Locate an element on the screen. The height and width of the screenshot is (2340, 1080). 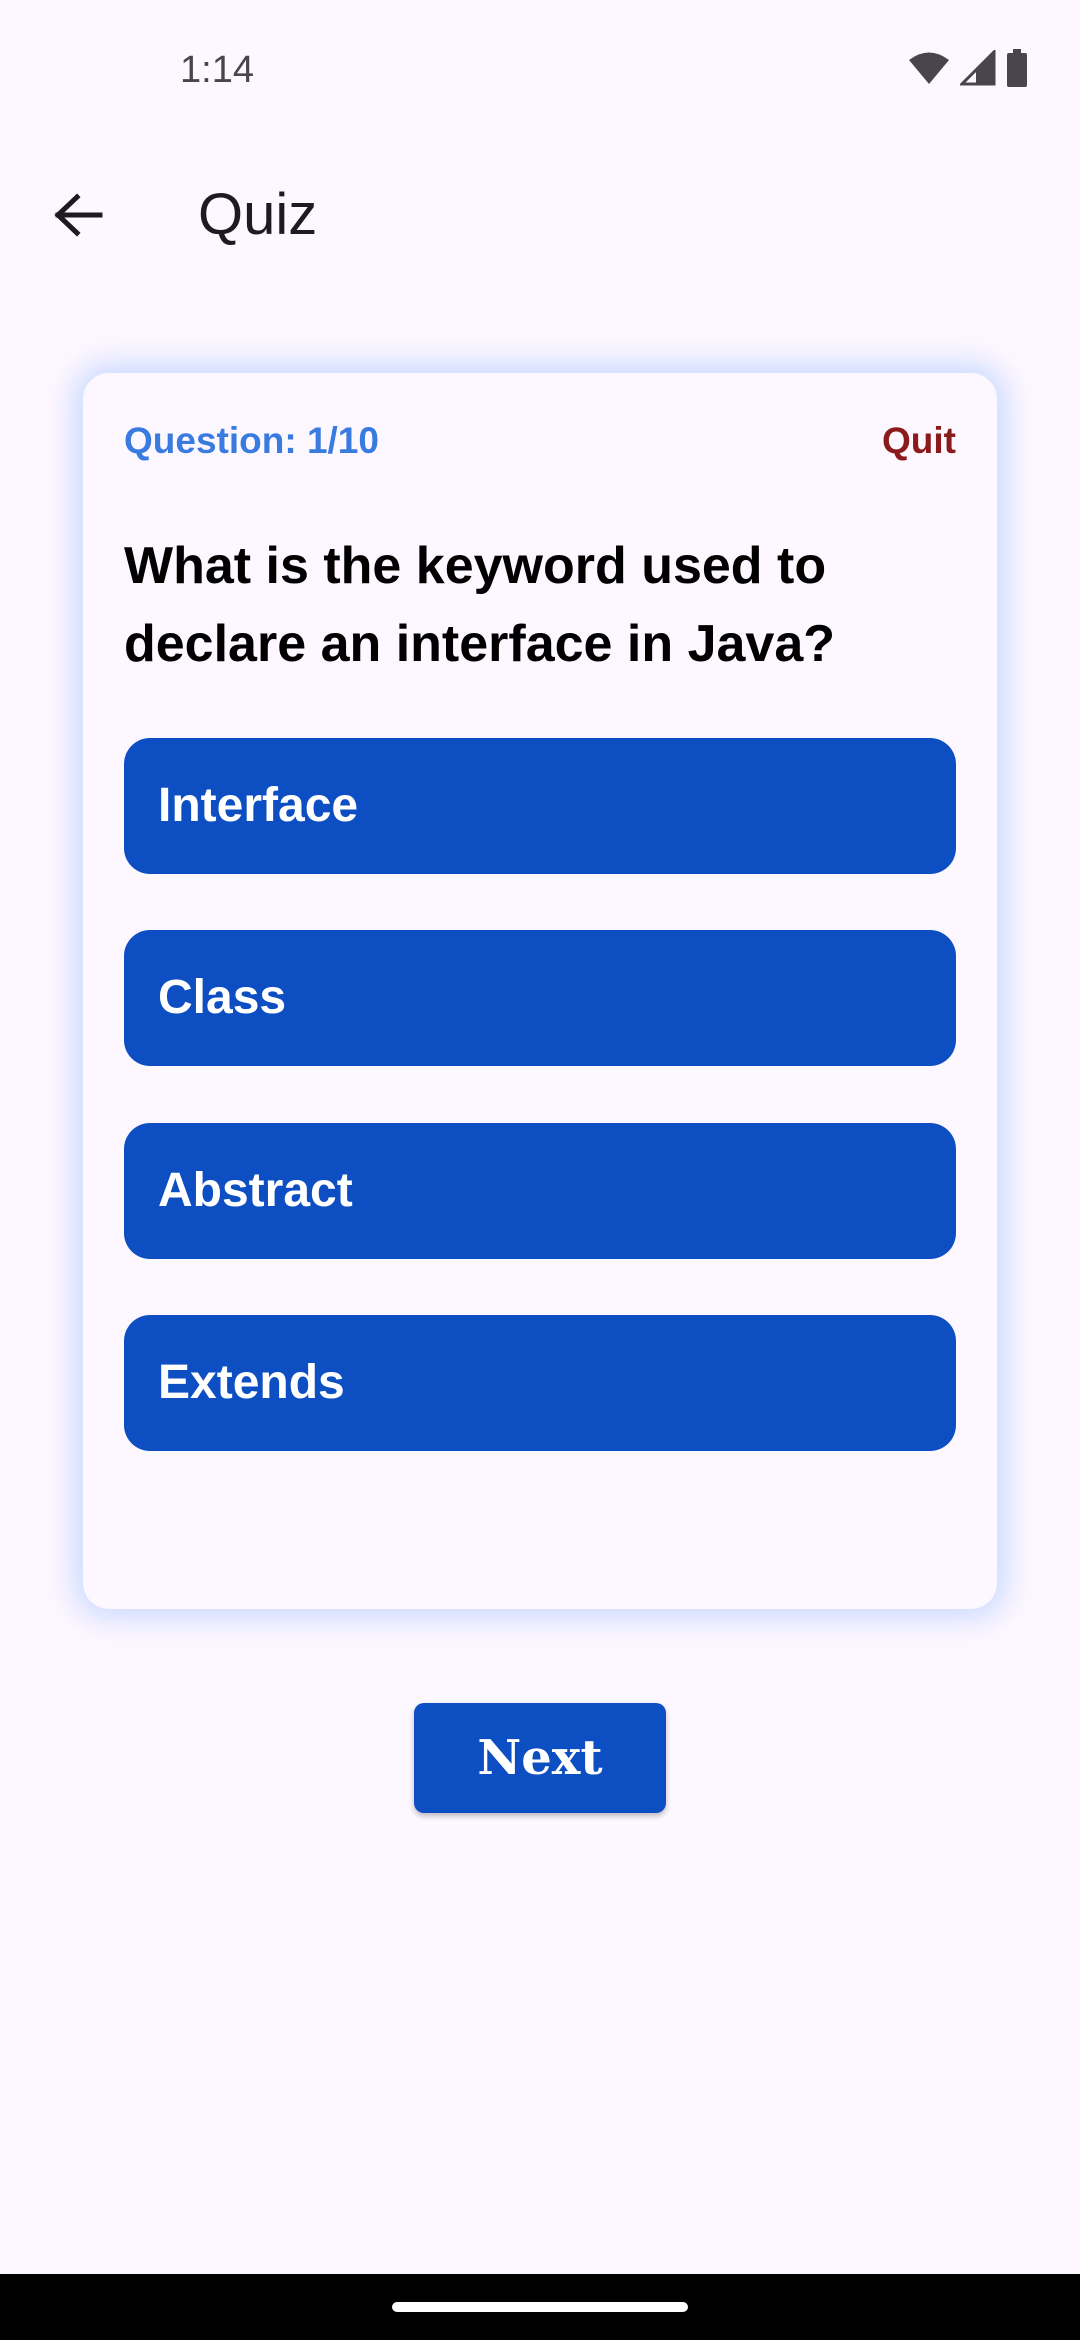
back-button is located at coordinates (78, 217).